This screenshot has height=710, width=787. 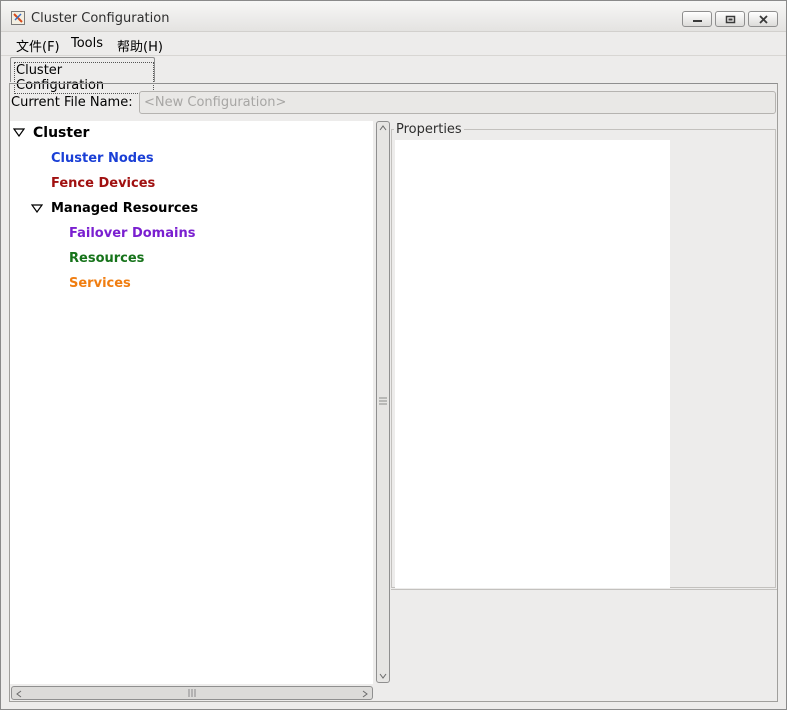 I want to click on tree-vertical-scrollbar, so click(x=383, y=402).